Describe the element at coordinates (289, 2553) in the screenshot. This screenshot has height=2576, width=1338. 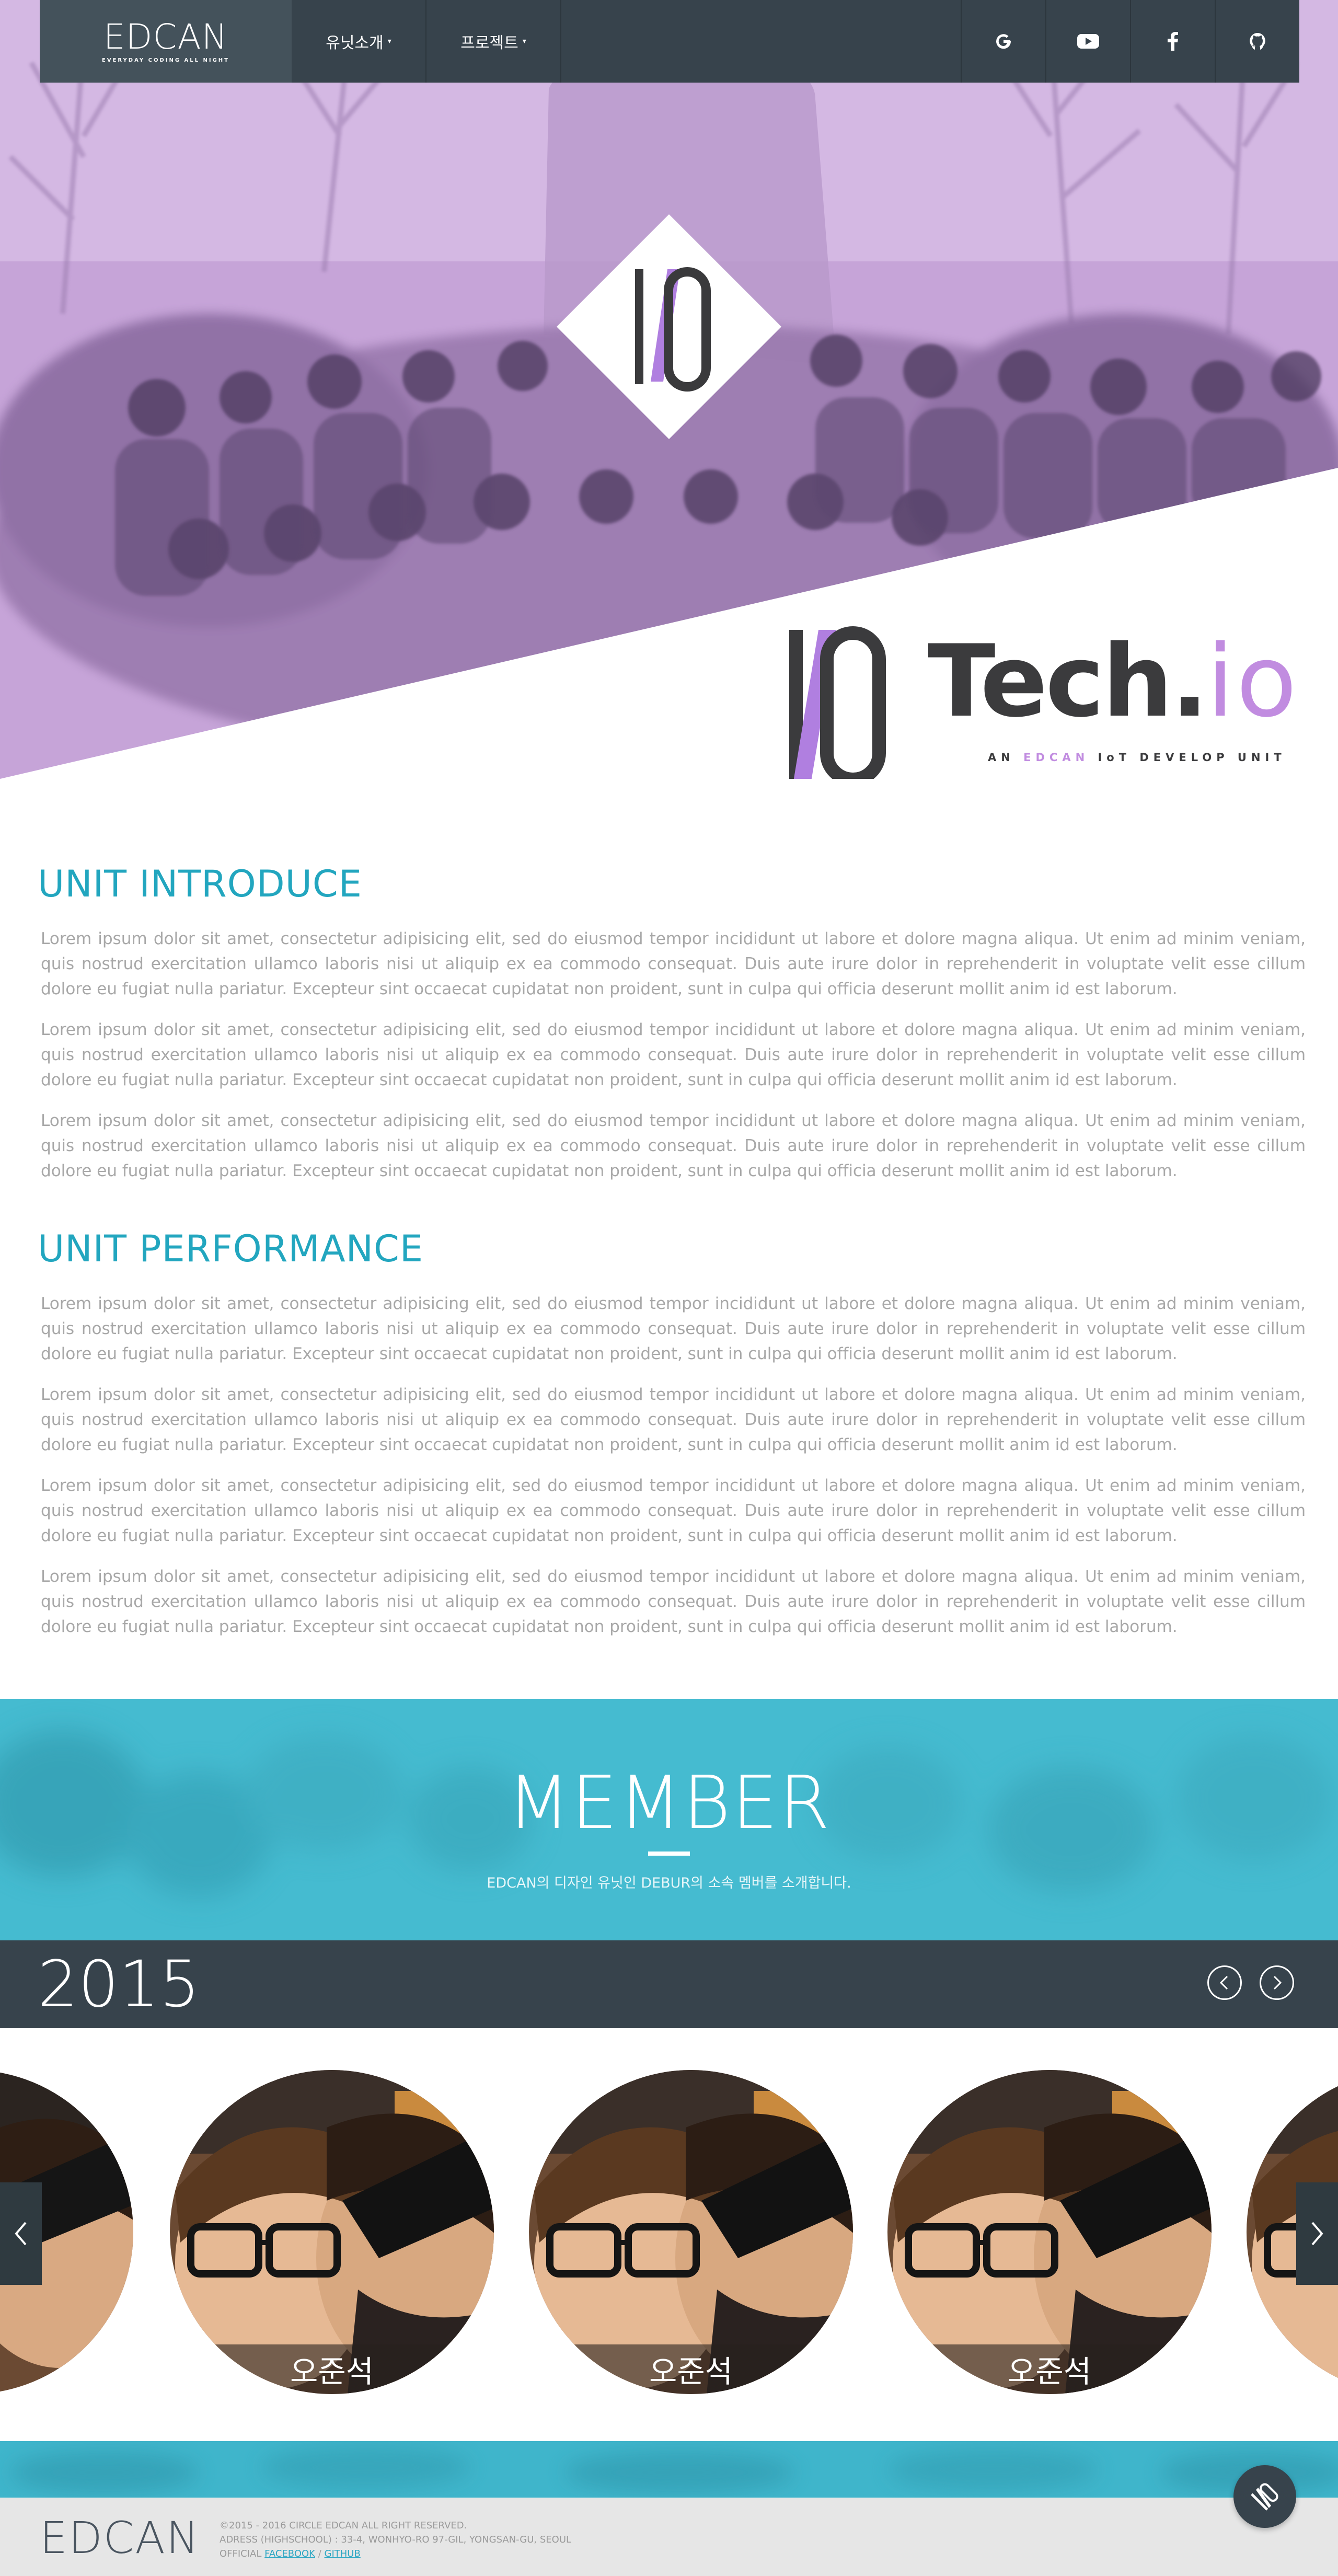
I see `footer-facebook-link: FACEBOOK` at that location.